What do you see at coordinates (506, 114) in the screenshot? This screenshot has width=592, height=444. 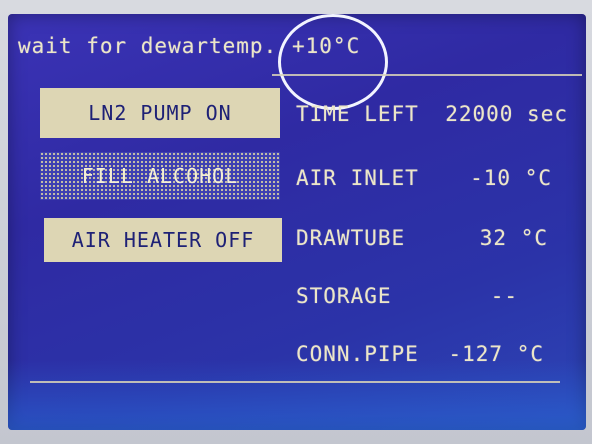 I see `time-left-value: 22000 sec` at bounding box center [506, 114].